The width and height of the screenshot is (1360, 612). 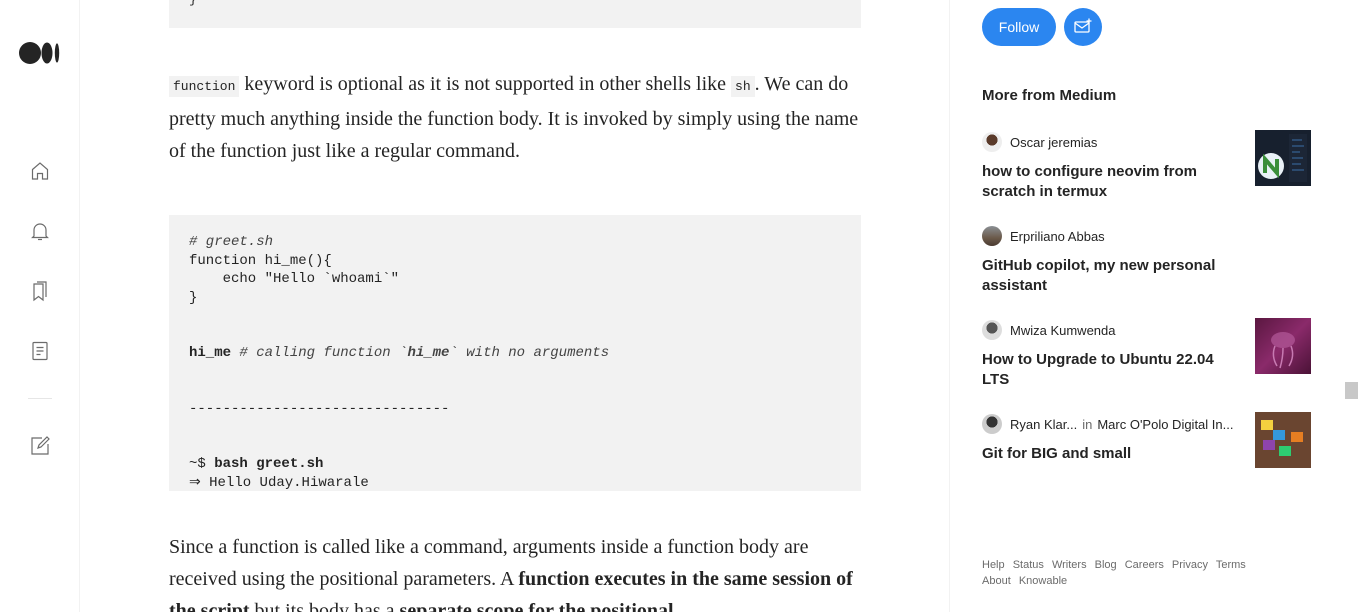 What do you see at coordinates (260, 260) in the screenshot?
I see `code-line: function hi_me(){` at bounding box center [260, 260].